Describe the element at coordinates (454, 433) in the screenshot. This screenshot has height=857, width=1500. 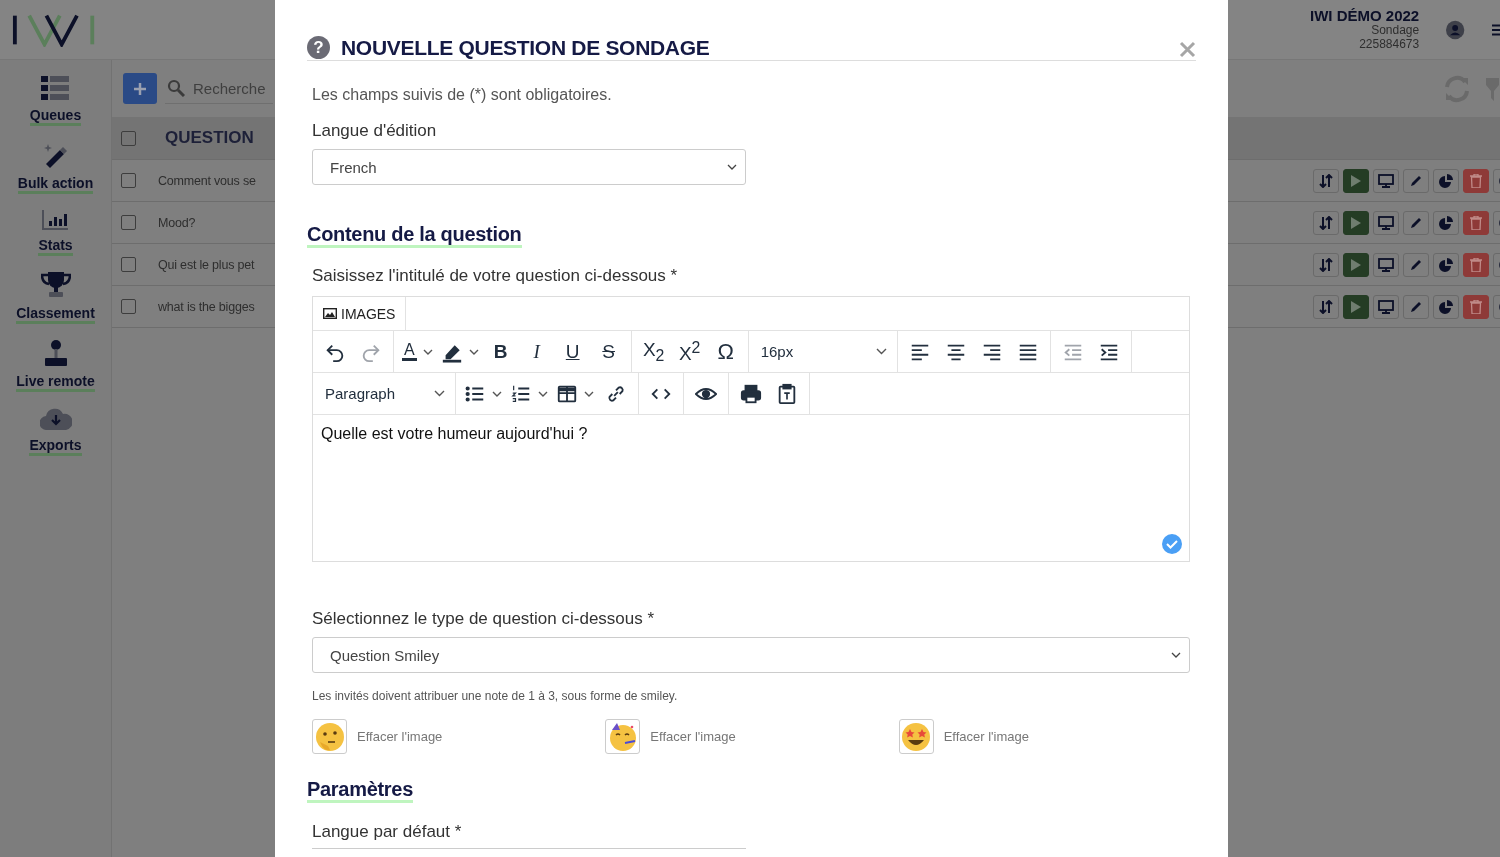
I see `editor-text: Quelle est votre humeur aujourd'hui ?` at that location.